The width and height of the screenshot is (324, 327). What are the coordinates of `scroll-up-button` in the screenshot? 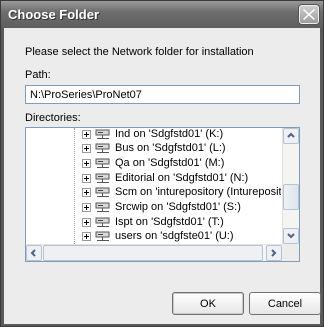 It's located at (291, 136).